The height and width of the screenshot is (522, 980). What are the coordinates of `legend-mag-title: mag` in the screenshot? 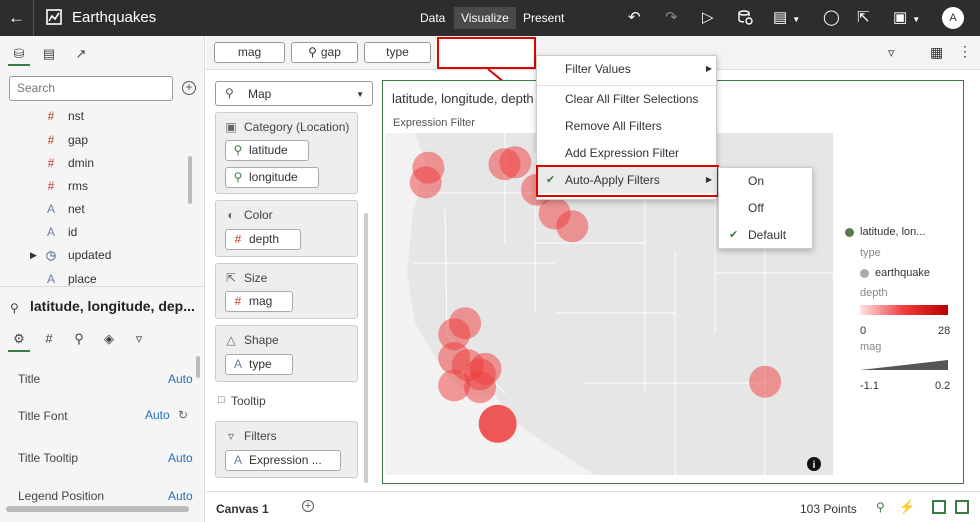 It's located at (871, 347).